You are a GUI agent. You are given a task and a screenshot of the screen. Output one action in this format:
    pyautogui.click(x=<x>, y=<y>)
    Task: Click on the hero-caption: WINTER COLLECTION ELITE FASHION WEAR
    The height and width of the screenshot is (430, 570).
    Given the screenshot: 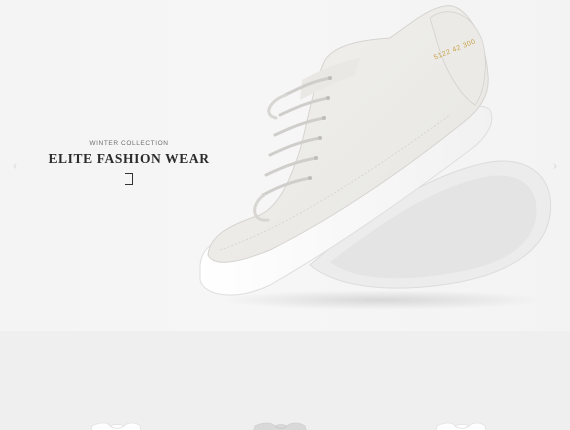 What is the action you would take?
    pyautogui.click(x=129, y=165)
    